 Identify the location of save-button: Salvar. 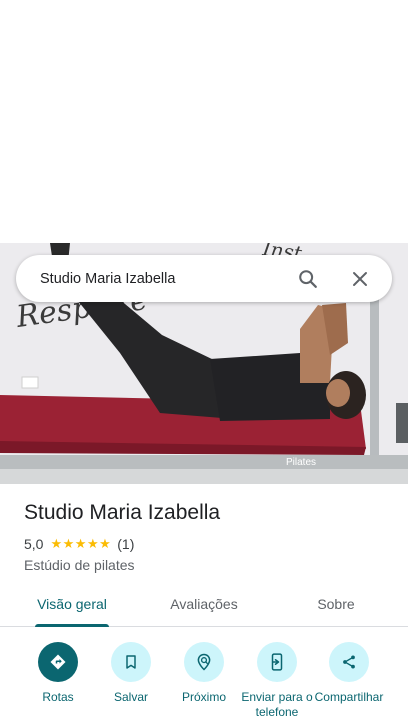
(131, 673).